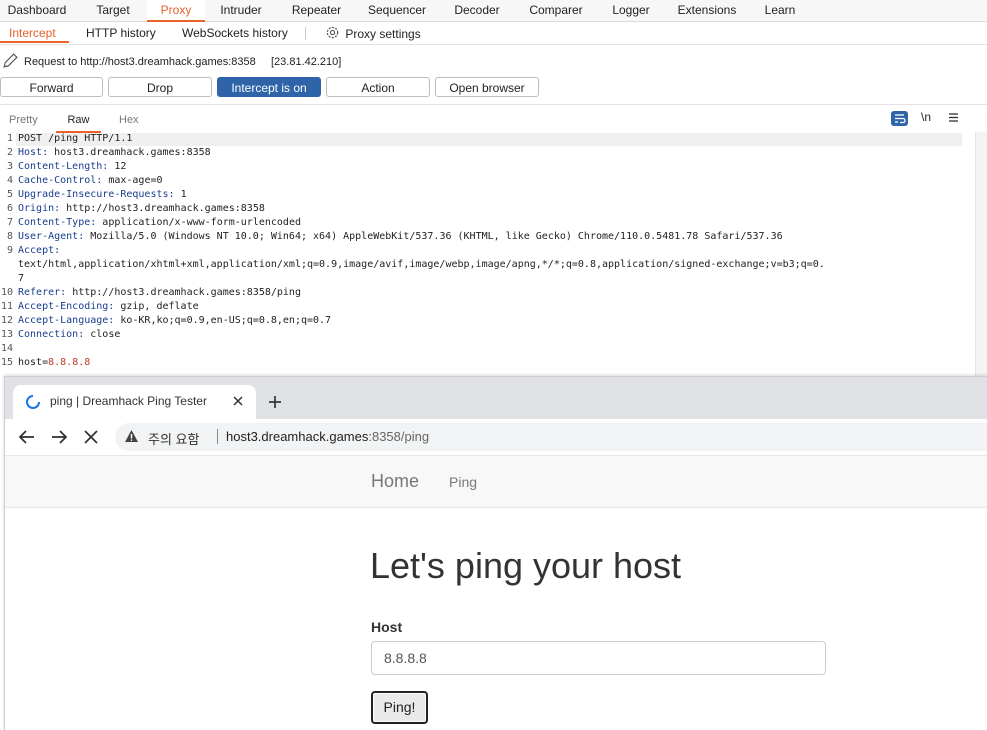 The width and height of the screenshot is (987, 730). What do you see at coordinates (121, 33) in the screenshot?
I see `tab-http-history: HTTP history` at bounding box center [121, 33].